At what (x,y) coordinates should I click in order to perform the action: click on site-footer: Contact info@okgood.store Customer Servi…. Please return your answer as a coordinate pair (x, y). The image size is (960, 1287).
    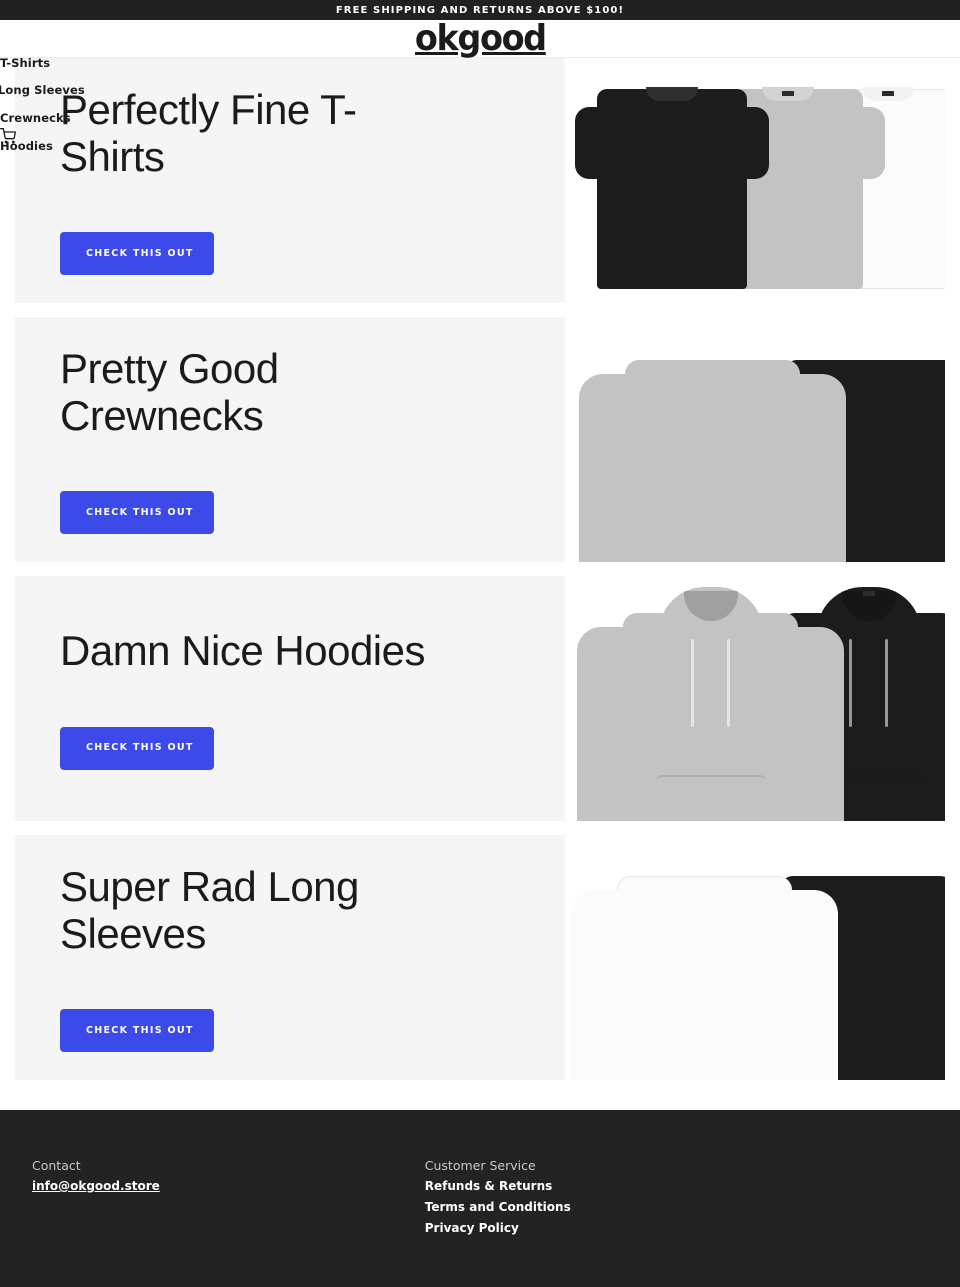
    Looking at the image, I should click on (480, 1198).